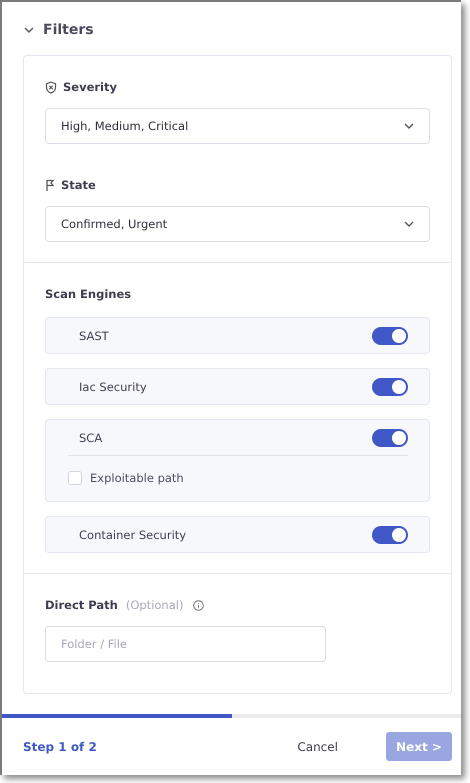  I want to click on dropdown: Confirmed, Urgent, so click(237, 224).